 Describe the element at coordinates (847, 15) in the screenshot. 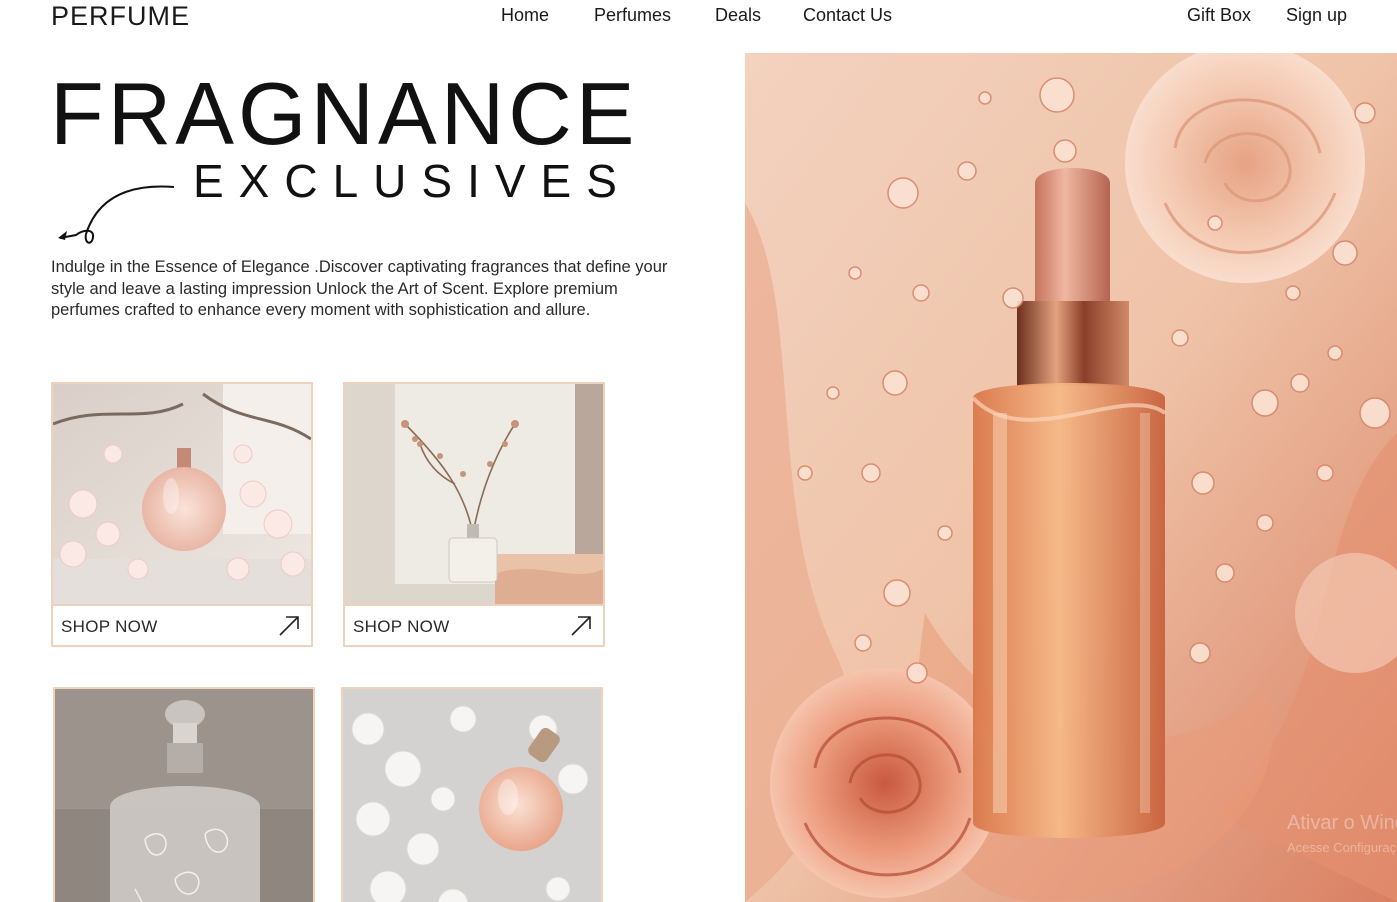

I see `nav-contact-link: Contact Us` at that location.